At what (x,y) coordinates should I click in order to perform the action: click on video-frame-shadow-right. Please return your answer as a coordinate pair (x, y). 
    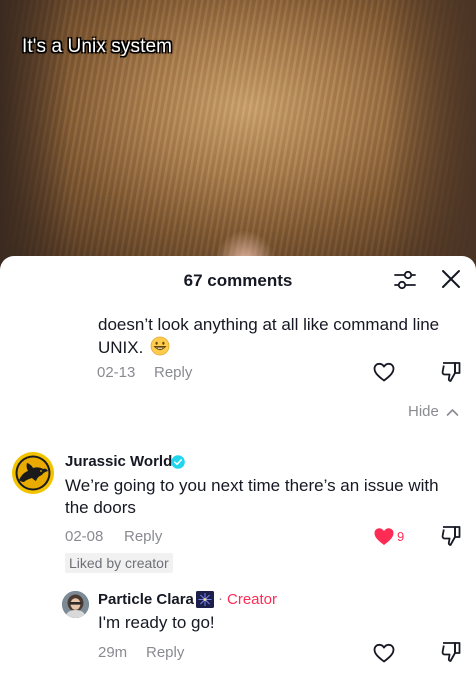
    Looking at the image, I should click on (431, 135).